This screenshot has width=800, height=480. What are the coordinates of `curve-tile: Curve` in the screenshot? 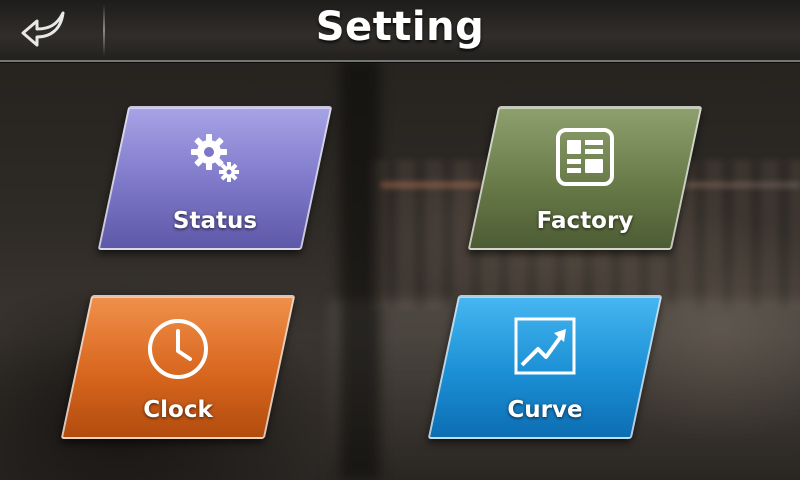 It's located at (545, 367).